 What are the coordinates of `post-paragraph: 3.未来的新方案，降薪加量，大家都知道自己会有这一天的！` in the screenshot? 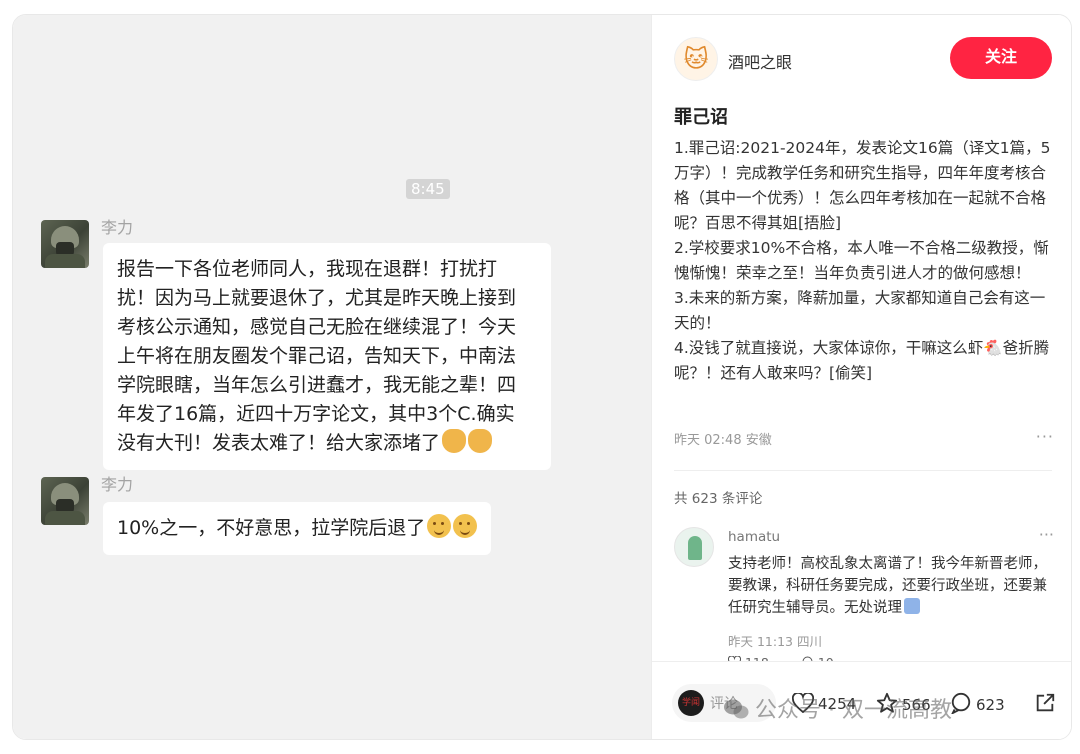 It's located at (860, 310).